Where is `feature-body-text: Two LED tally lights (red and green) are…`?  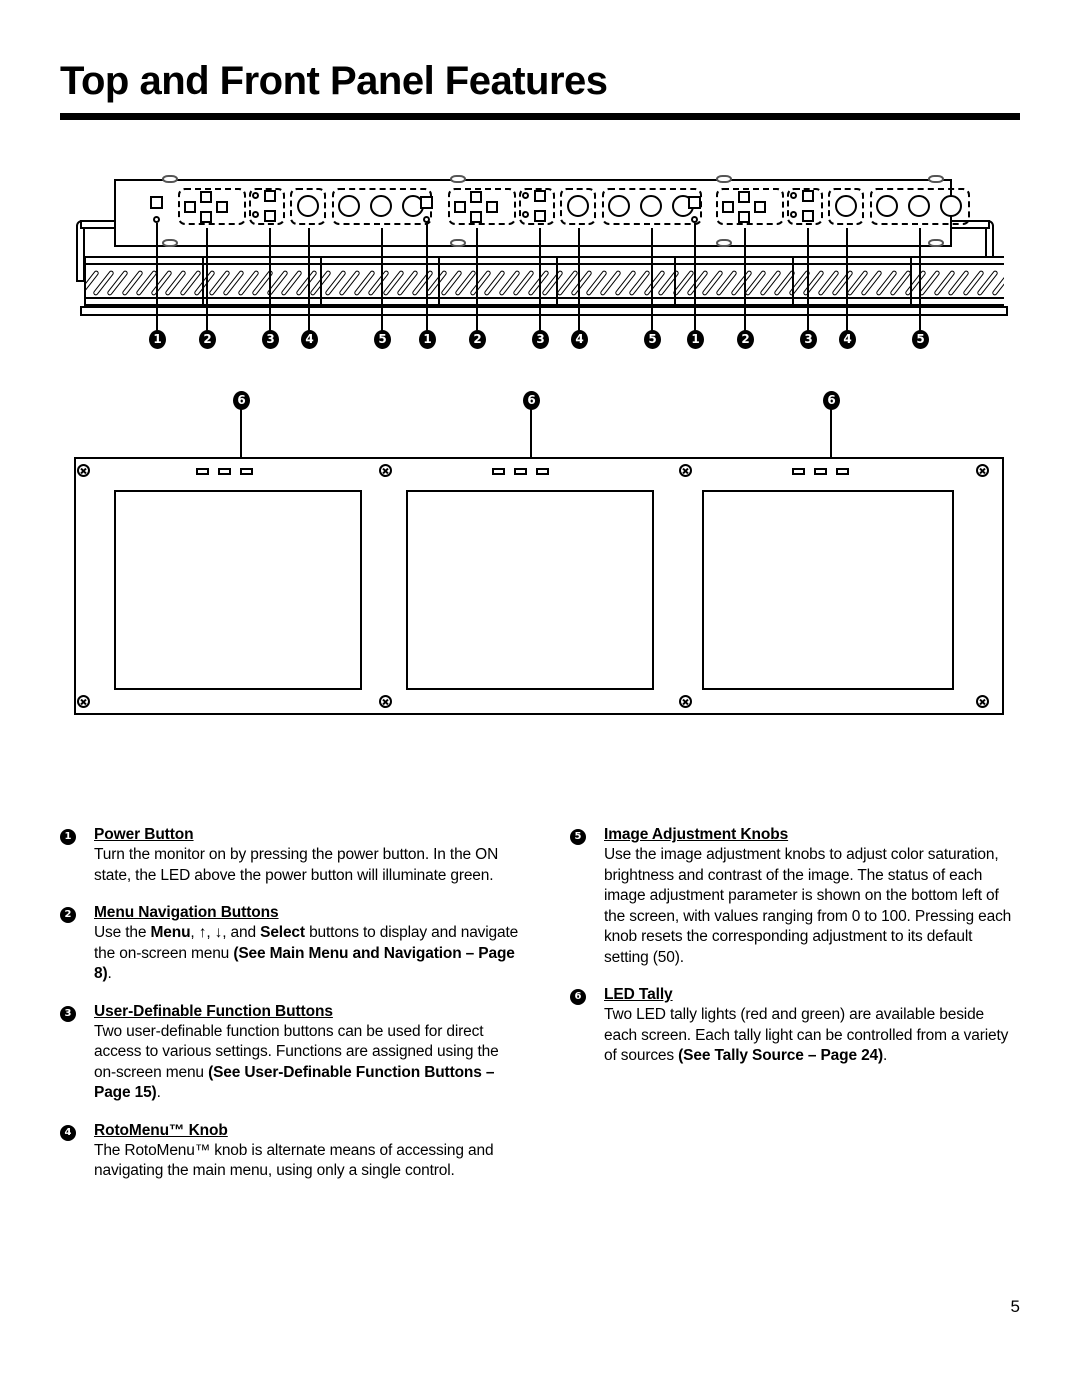 feature-body-text: Two LED tally lights (red and green) are… is located at coordinates (806, 1035).